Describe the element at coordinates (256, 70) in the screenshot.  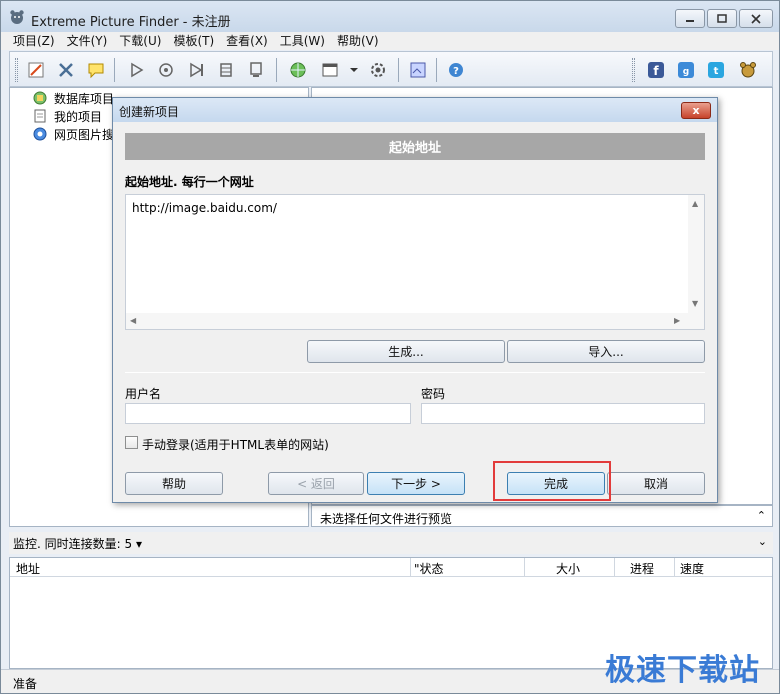
I see `download-stack-icon` at that location.